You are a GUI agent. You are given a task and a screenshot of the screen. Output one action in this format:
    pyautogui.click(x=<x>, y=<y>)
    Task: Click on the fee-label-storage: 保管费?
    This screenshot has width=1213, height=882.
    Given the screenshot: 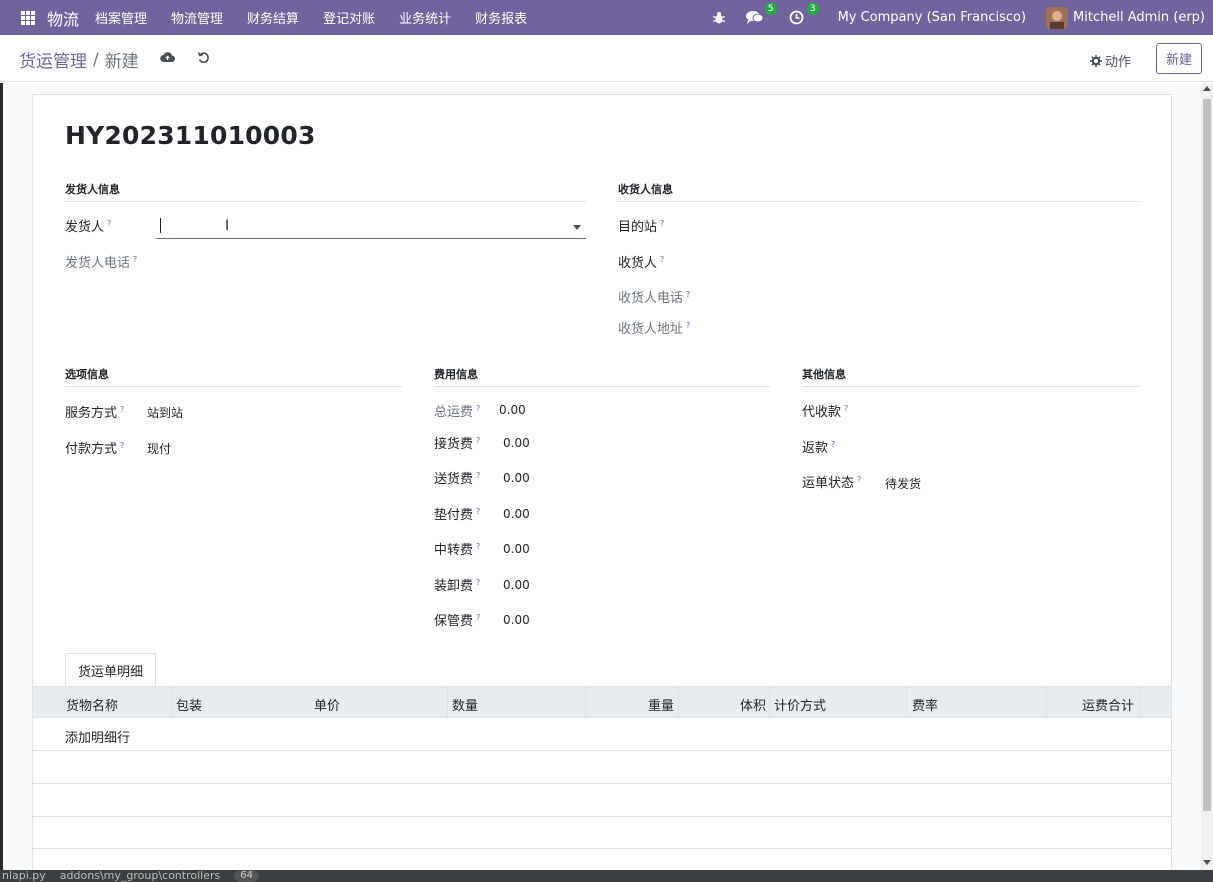 What is the action you would take?
    pyautogui.click(x=457, y=620)
    